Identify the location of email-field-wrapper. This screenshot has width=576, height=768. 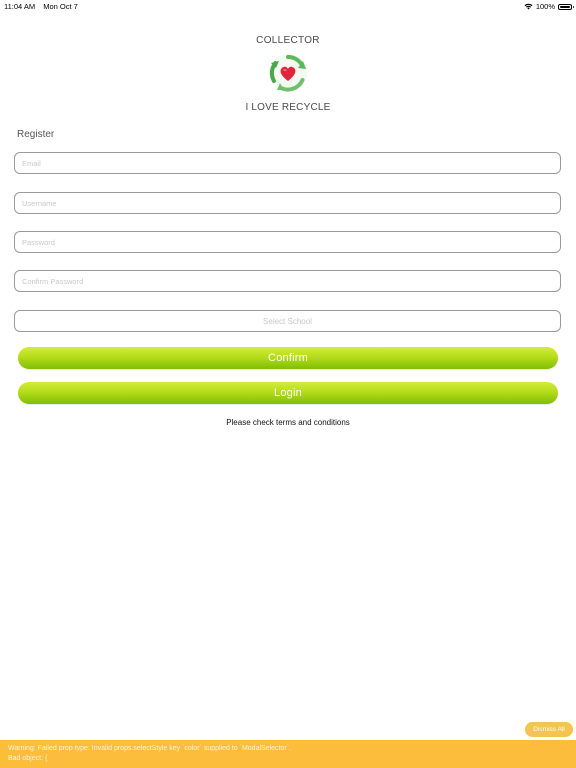
(287, 163).